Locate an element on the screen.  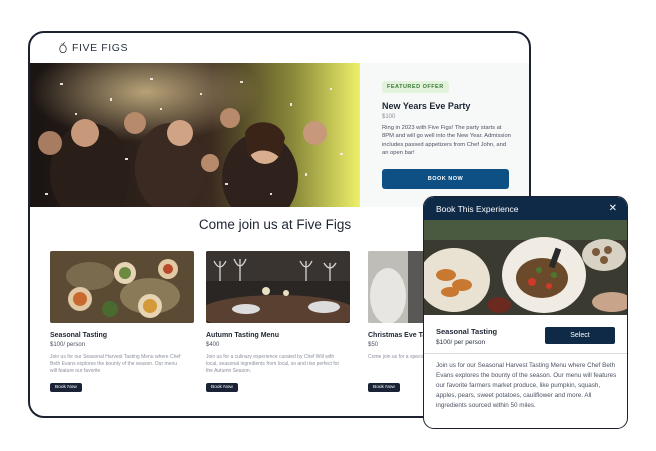
brand-name: FIVE FIGS is located at coordinates (100, 48).